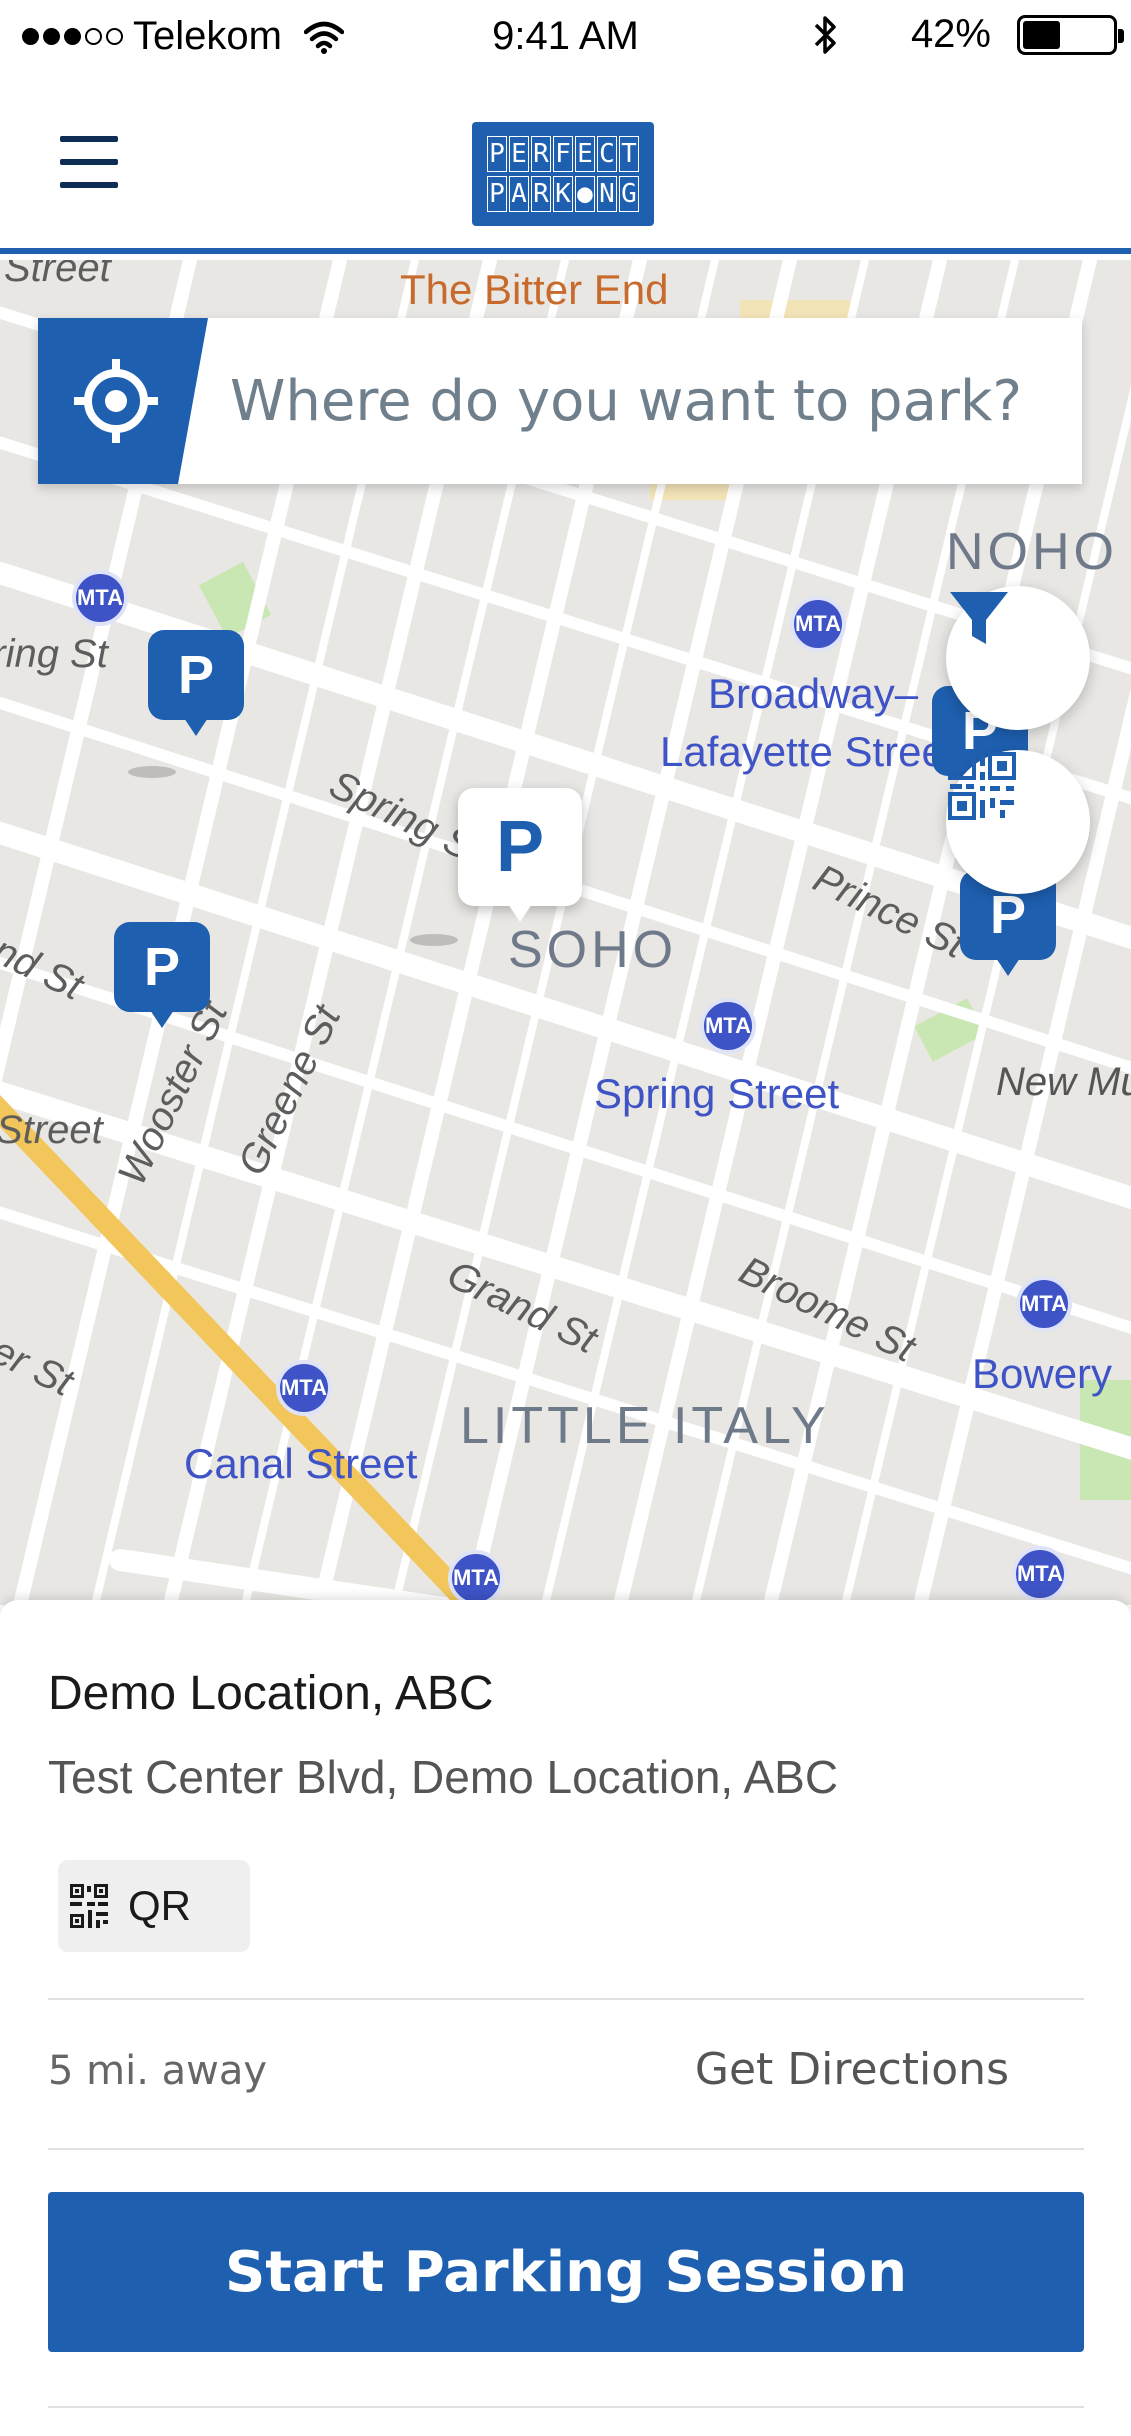 The height and width of the screenshot is (2436, 1131). Describe the element at coordinates (271, 1693) in the screenshot. I see `location-name: Demo Location, ABC` at that location.